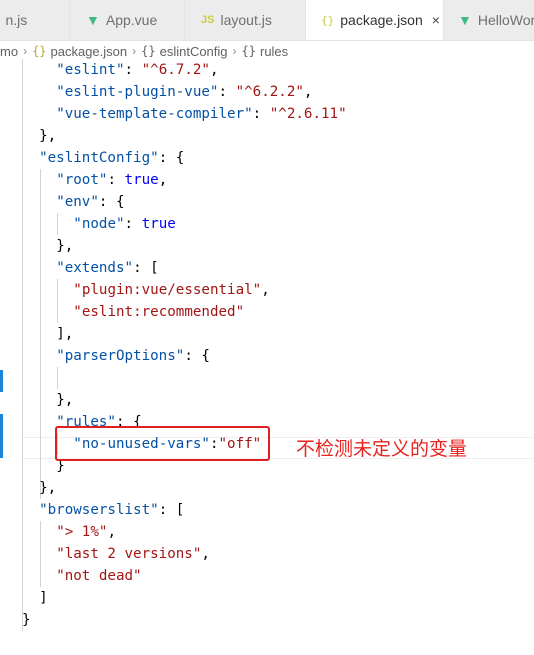 The image size is (534, 655). Describe the element at coordinates (131, 20) in the screenshot. I see `tab-label: App.vue` at that location.